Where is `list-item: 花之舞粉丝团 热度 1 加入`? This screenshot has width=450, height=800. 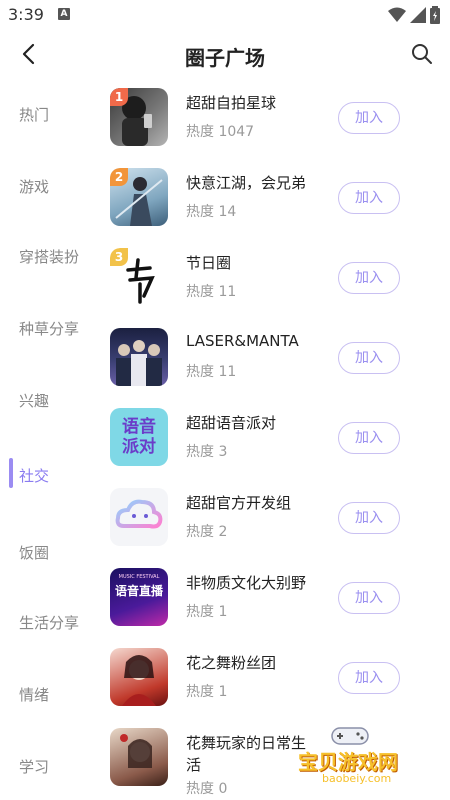 list-item: 花之舞粉丝团 热度 1 加入 is located at coordinates (275, 681).